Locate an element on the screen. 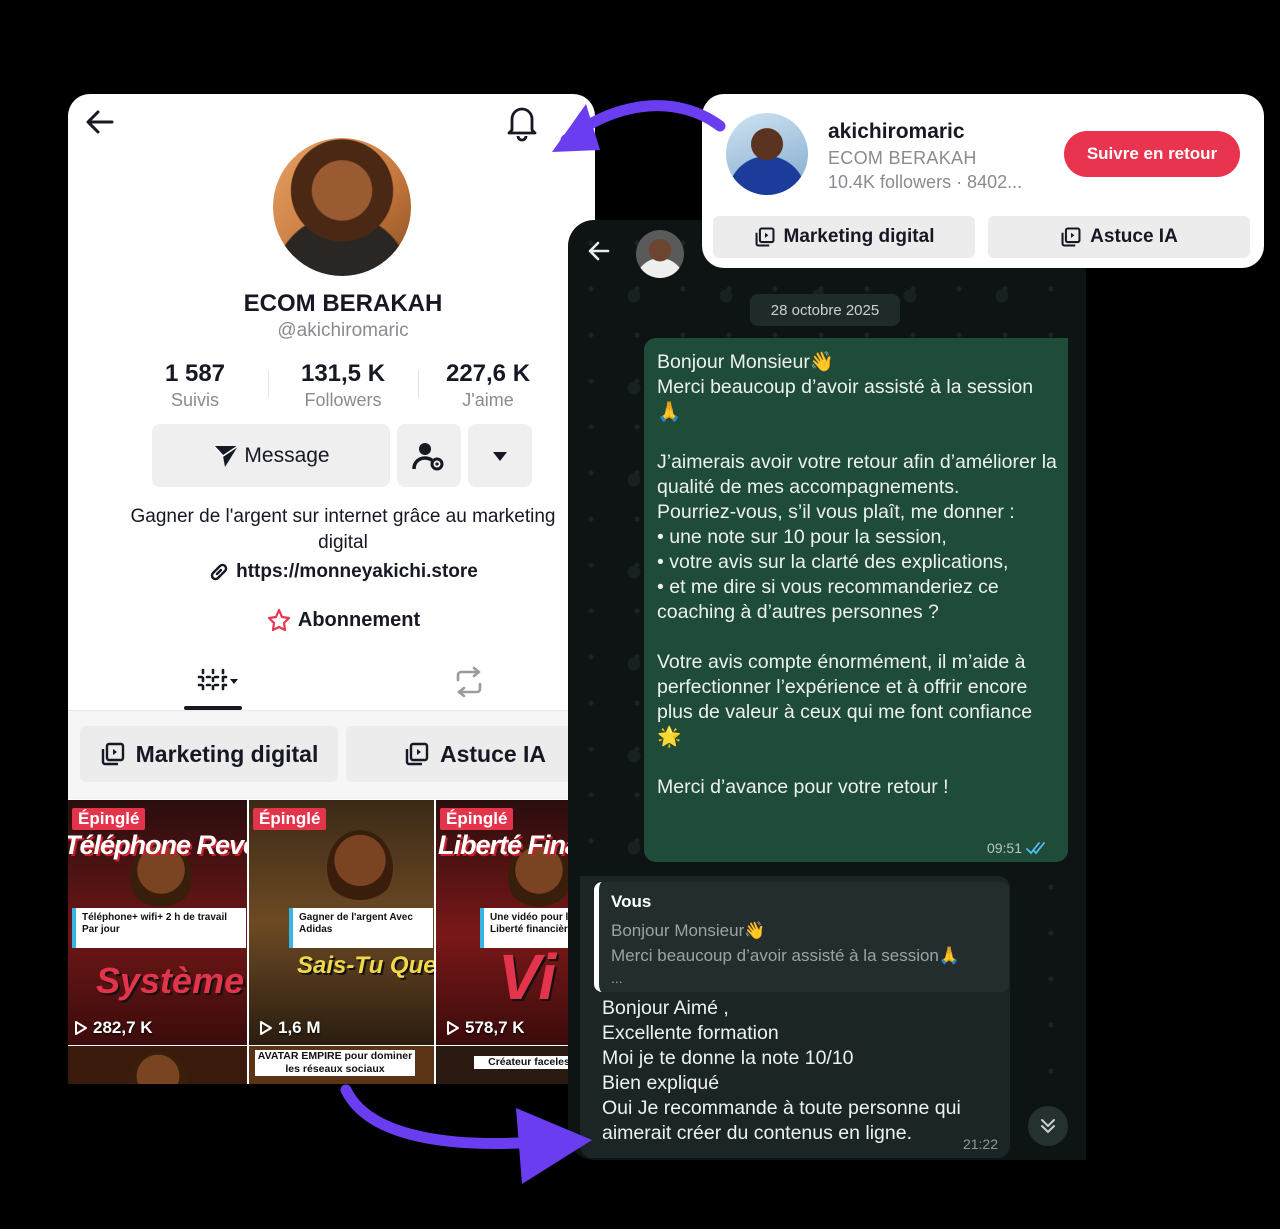  view-count: 578,7 K is located at coordinates (485, 1028).